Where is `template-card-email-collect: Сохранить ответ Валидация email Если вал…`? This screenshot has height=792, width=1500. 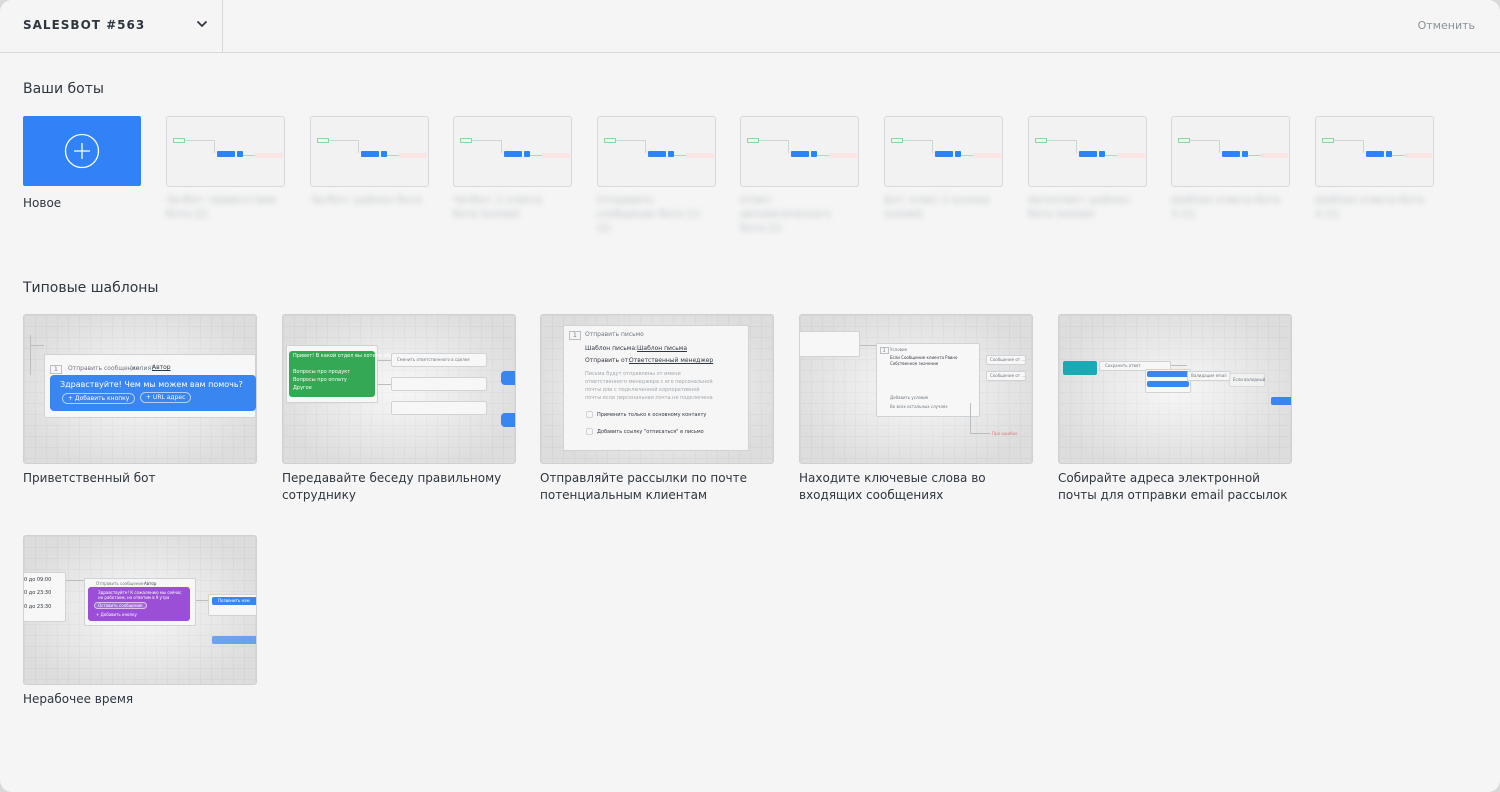 template-card-email-collect: Сохранить ответ Валидация email Если вал… is located at coordinates (1175, 389).